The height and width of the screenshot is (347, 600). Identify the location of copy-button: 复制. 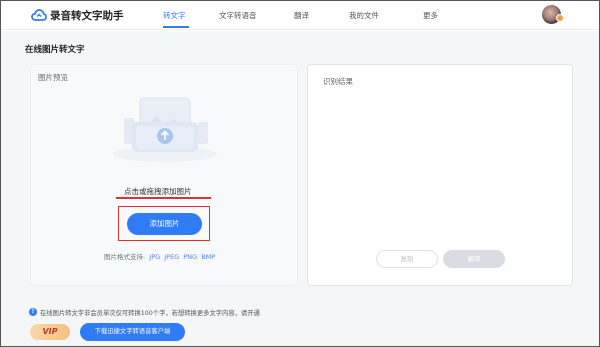
(407, 259).